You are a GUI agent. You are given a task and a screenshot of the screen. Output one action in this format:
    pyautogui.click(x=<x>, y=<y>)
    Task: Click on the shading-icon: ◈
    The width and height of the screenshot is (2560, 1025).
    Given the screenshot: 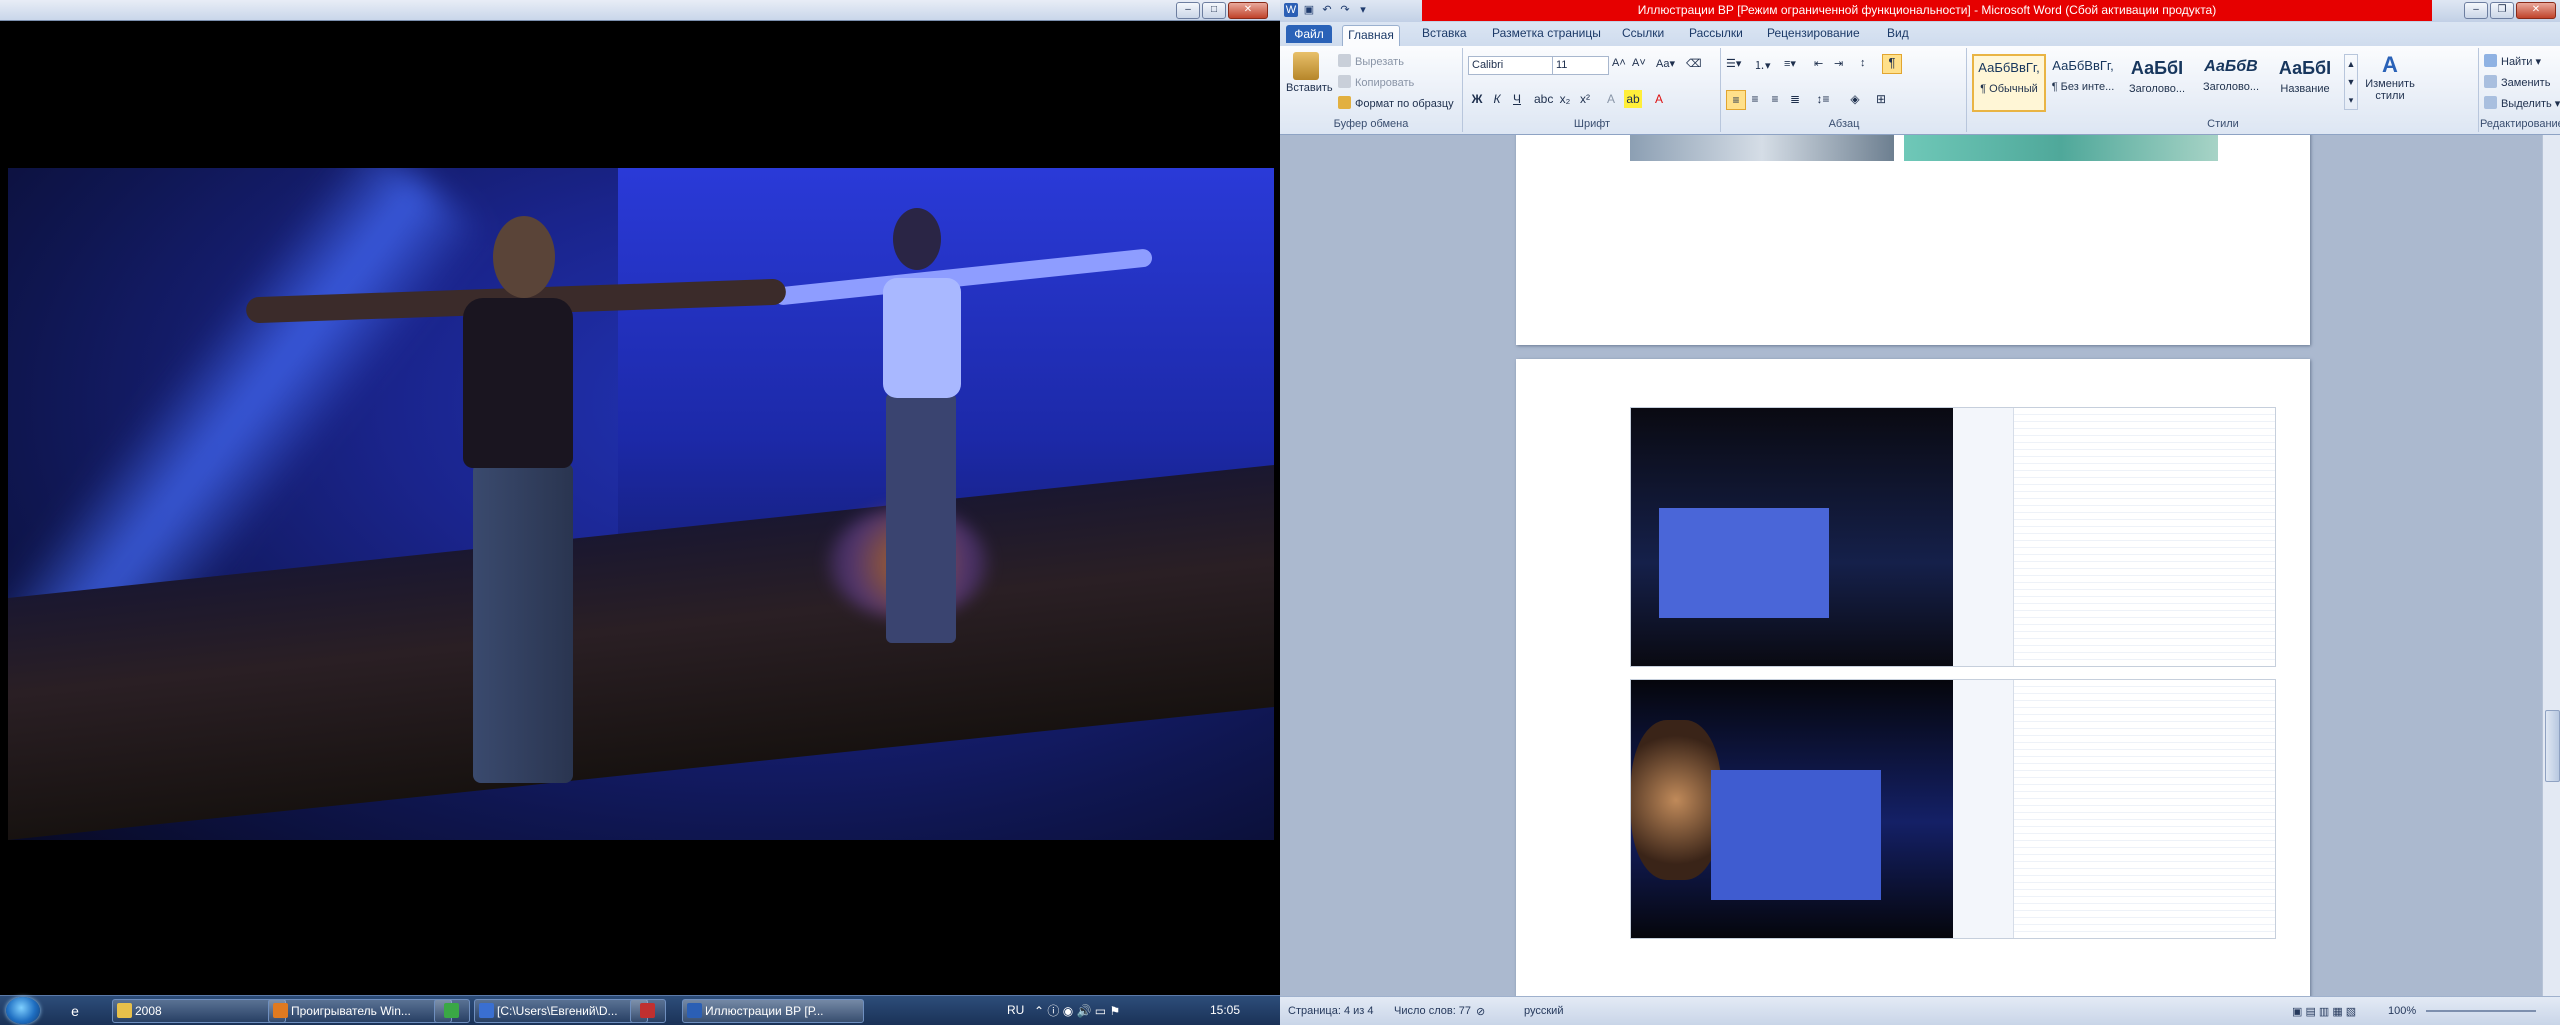 What is the action you would take?
    pyautogui.click(x=1855, y=99)
    